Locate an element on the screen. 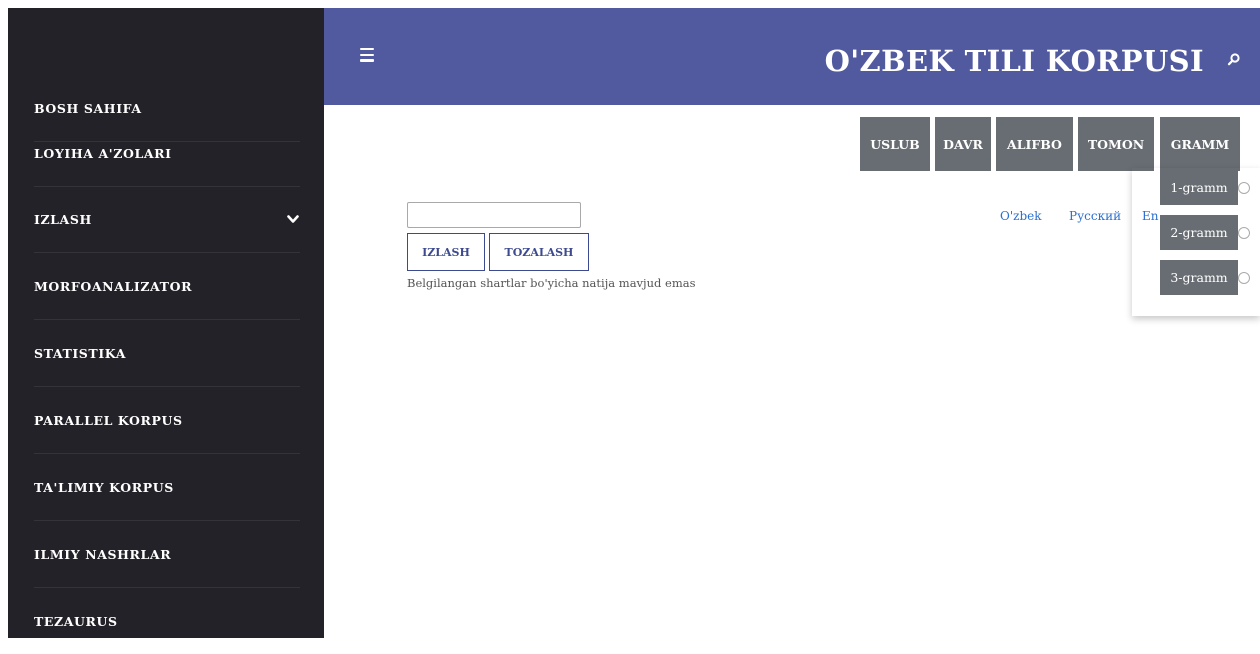 The height and width of the screenshot is (654, 1260). filter-gramm-button: GRAMM is located at coordinates (1200, 144).